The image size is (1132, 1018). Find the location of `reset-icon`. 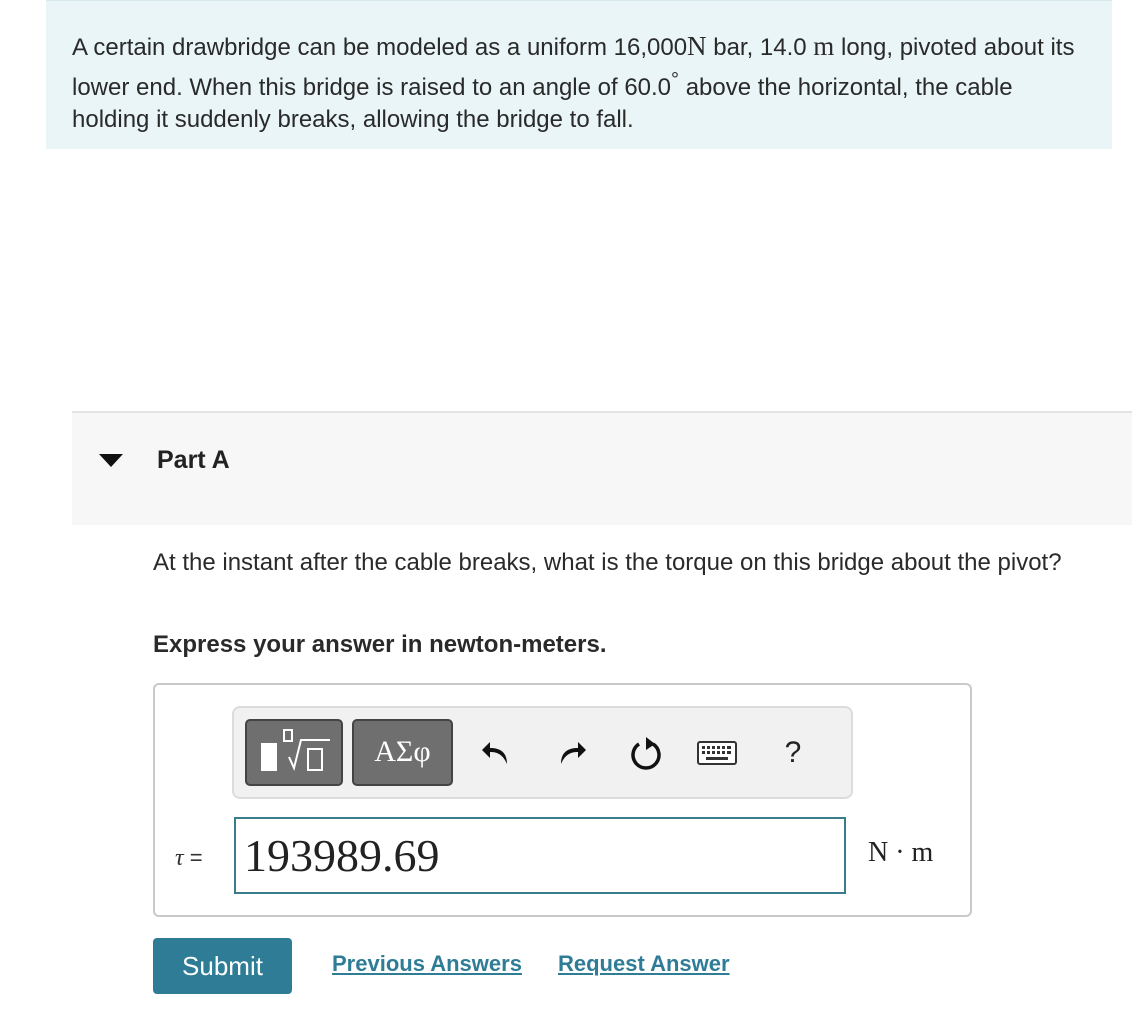

reset-icon is located at coordinates (646, 753).